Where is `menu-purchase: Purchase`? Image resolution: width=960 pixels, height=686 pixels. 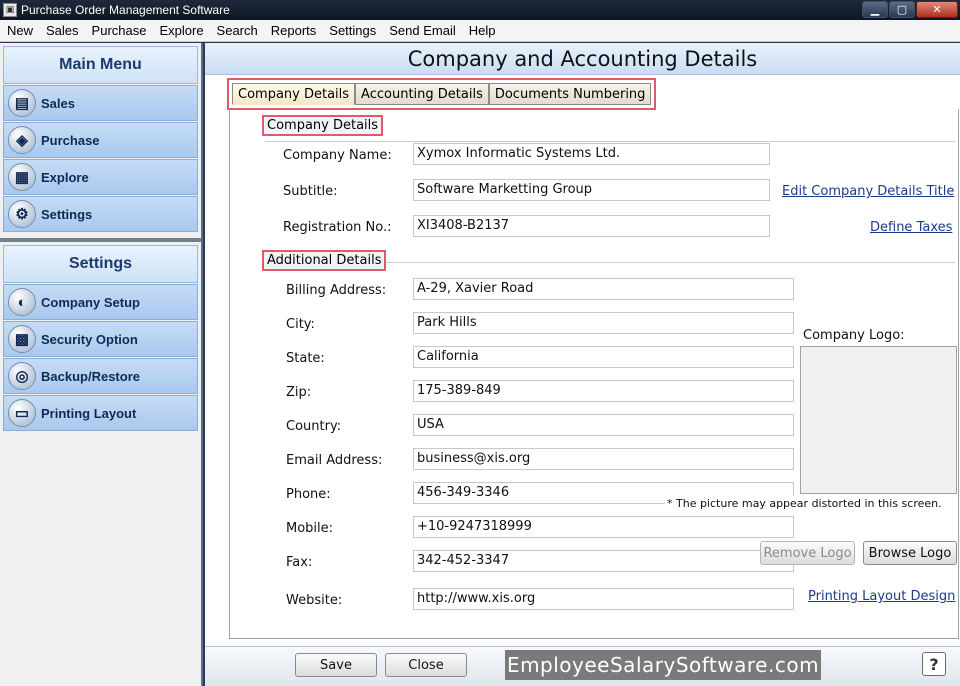 menu-purchase: Purchase is located at coordinates (119, 30).